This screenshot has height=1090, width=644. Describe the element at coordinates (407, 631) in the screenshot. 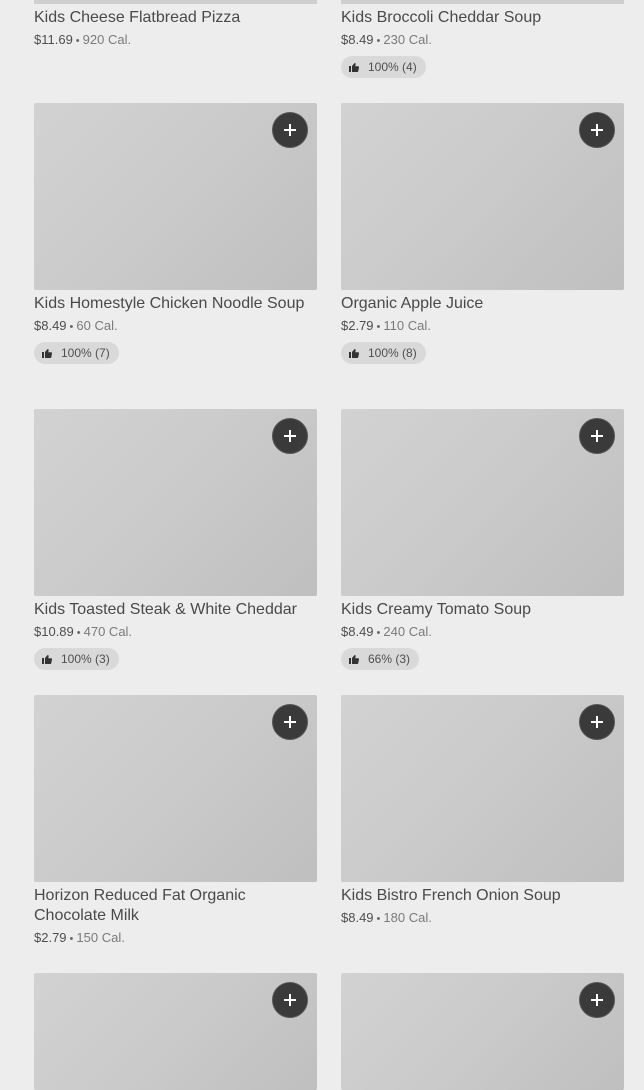

I see `menu-item-calories: 240 Cal.` at that location.